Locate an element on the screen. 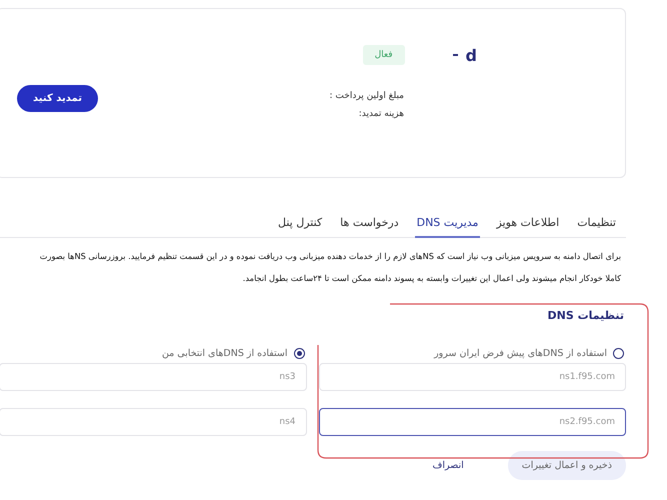  dash-icon is located at coordinates (455, 55).